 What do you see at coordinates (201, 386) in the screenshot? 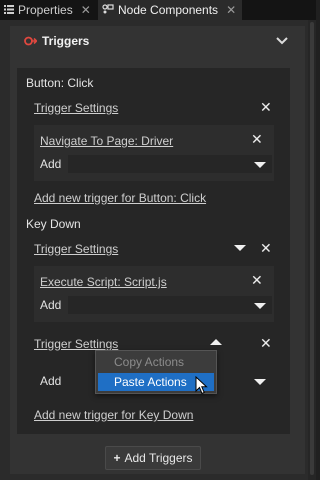
I see `mouse-cursor-icon` at bounding box center [201, 386].